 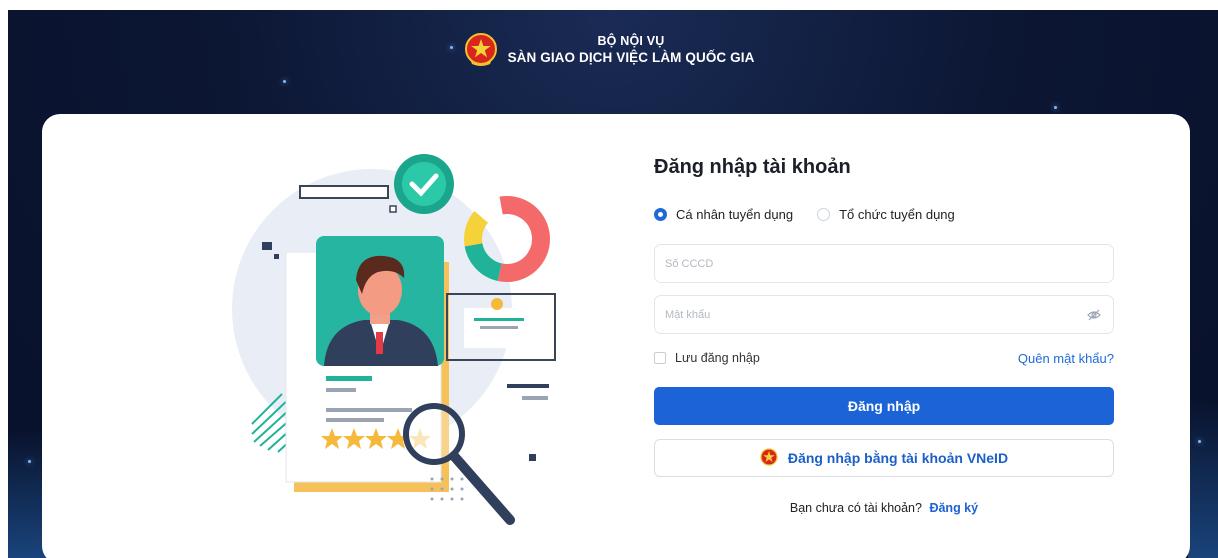 What do you see at coordinates (769, 458) in the screenshot?
I see `vneid-emblem-icon` at bounding box center [769, 458].